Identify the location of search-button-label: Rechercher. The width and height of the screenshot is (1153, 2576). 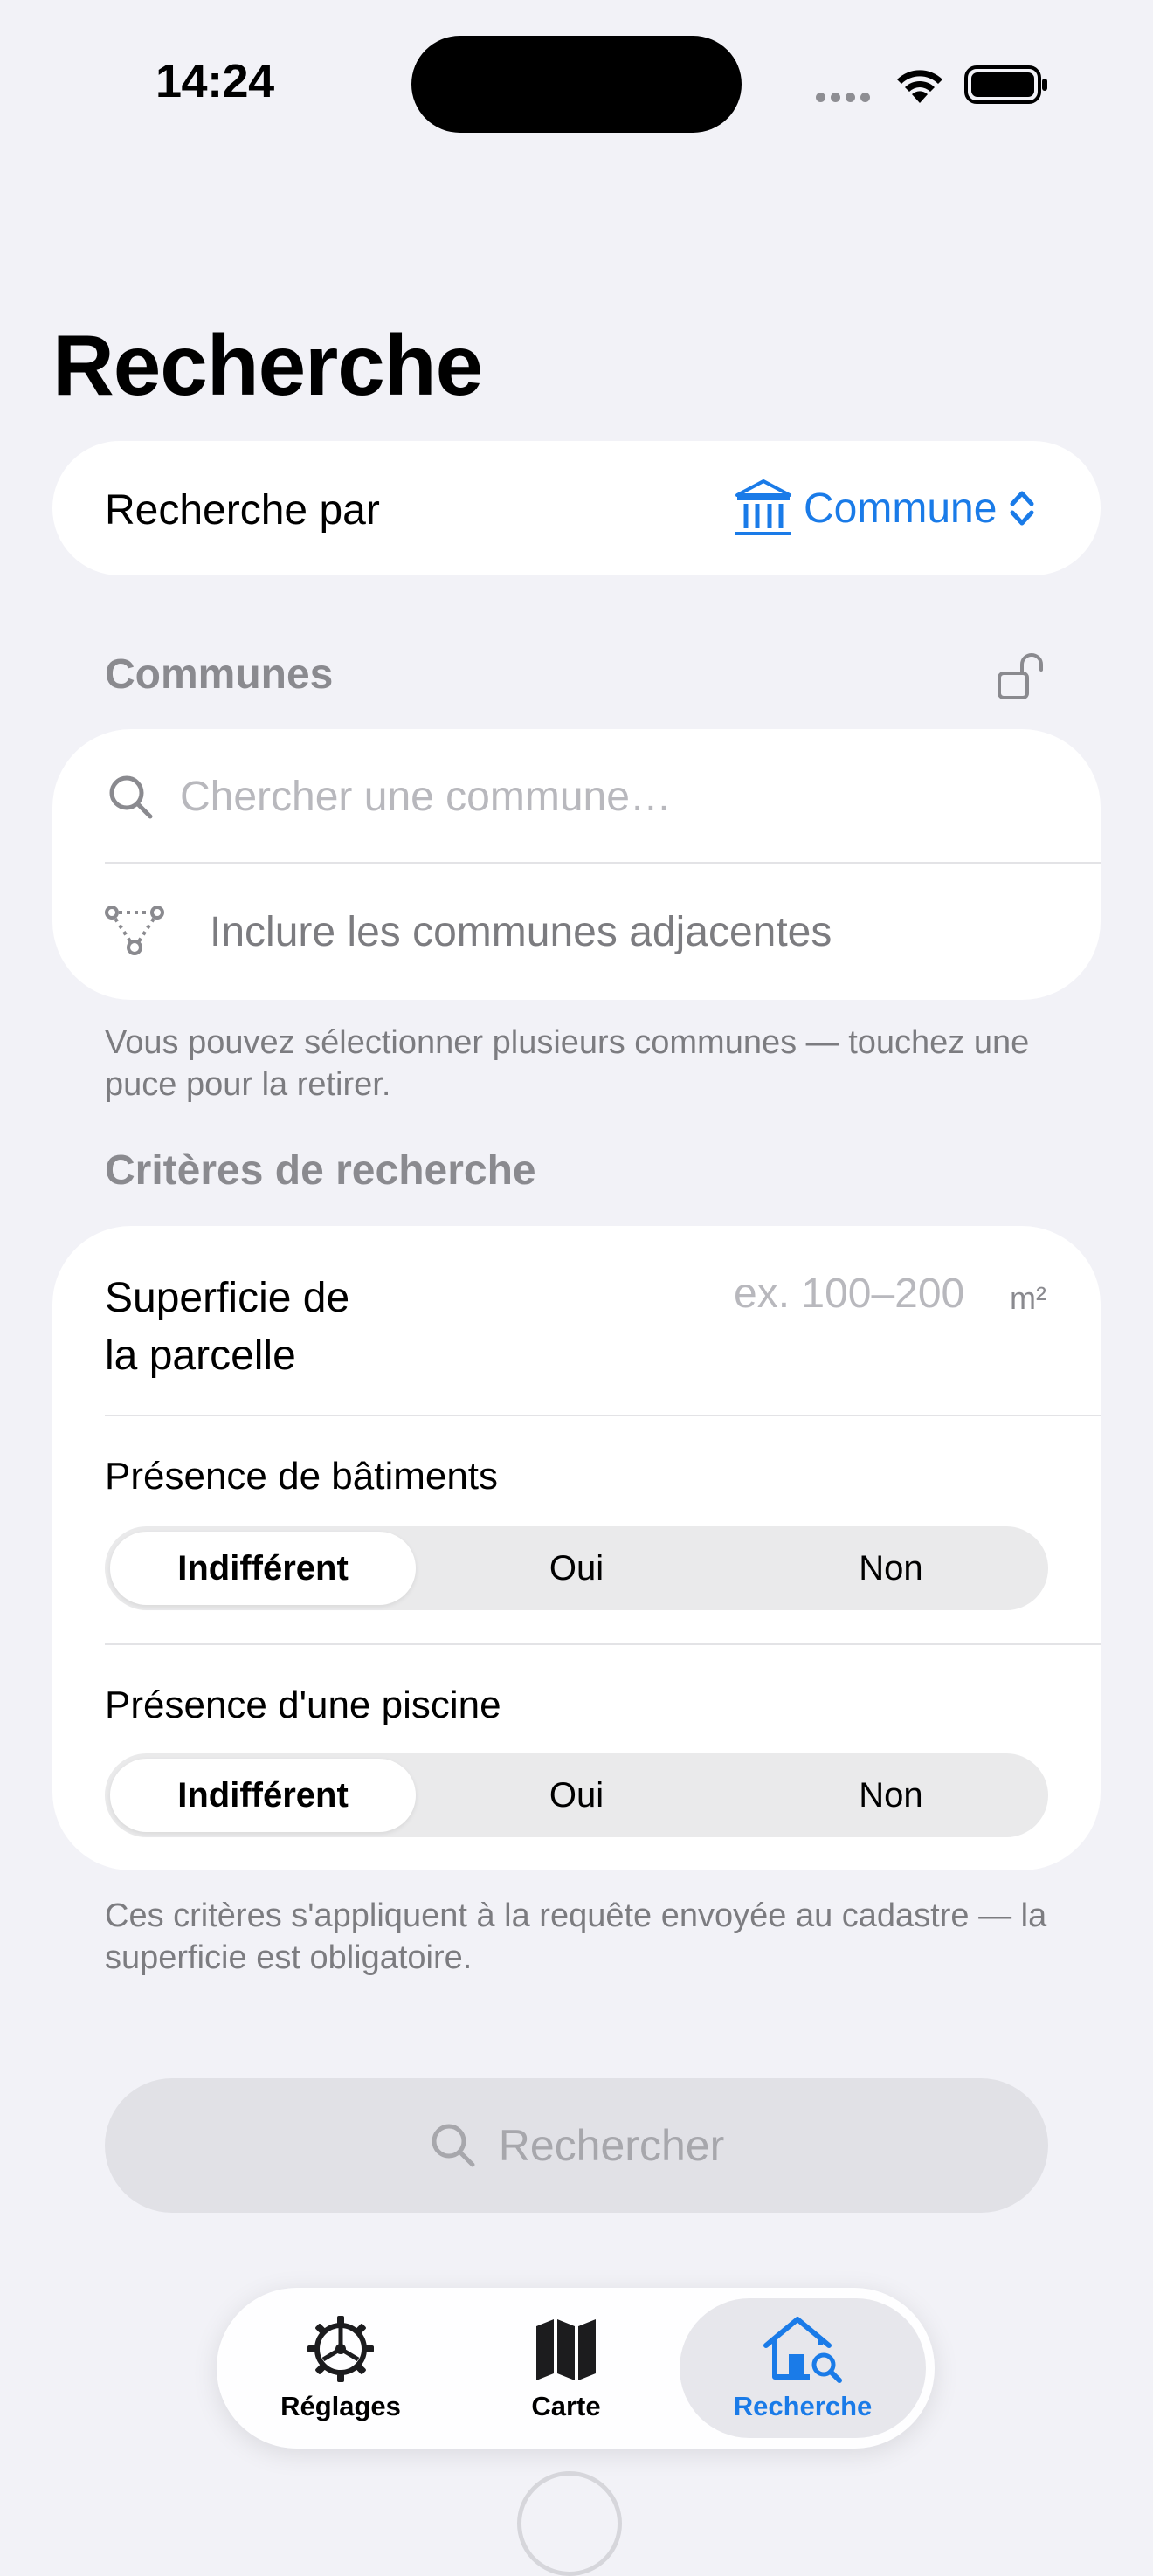
(611, 2145).